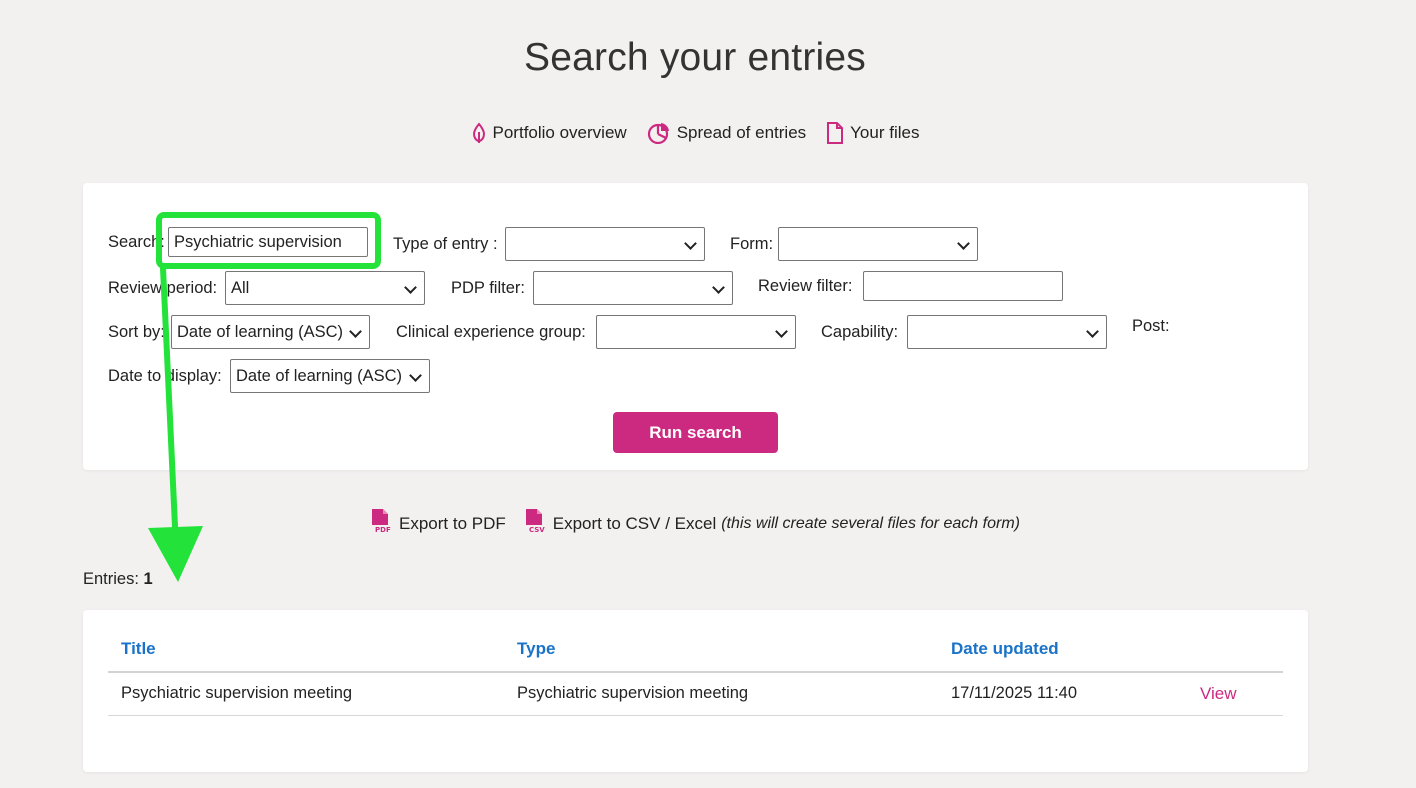 This screenshot has width=1416, height=788. I want to click on entries-count: Entries: 1, so click(118, 579).